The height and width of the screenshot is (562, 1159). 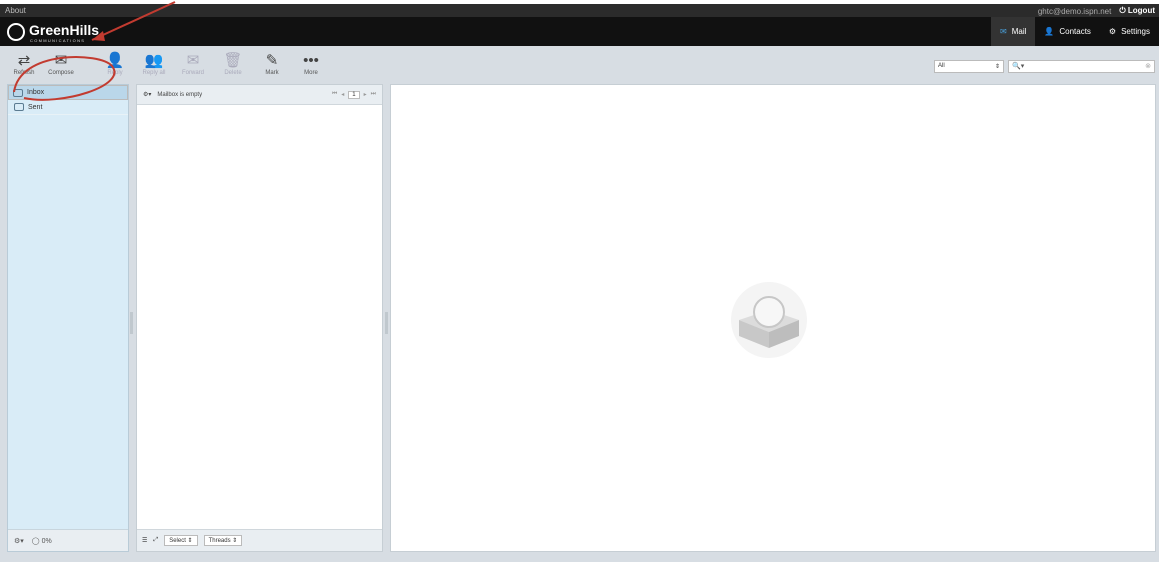 What do you see at coordinates (180, 94) in the screenshot?
I see `mailbox-status: Mailbox is empty` at bounding box center [180, 94].